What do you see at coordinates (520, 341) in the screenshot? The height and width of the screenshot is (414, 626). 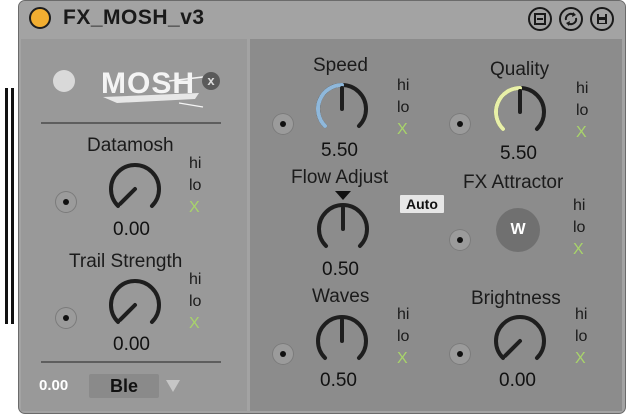 I see `brightness-knob` at bounding box center [520, 341].